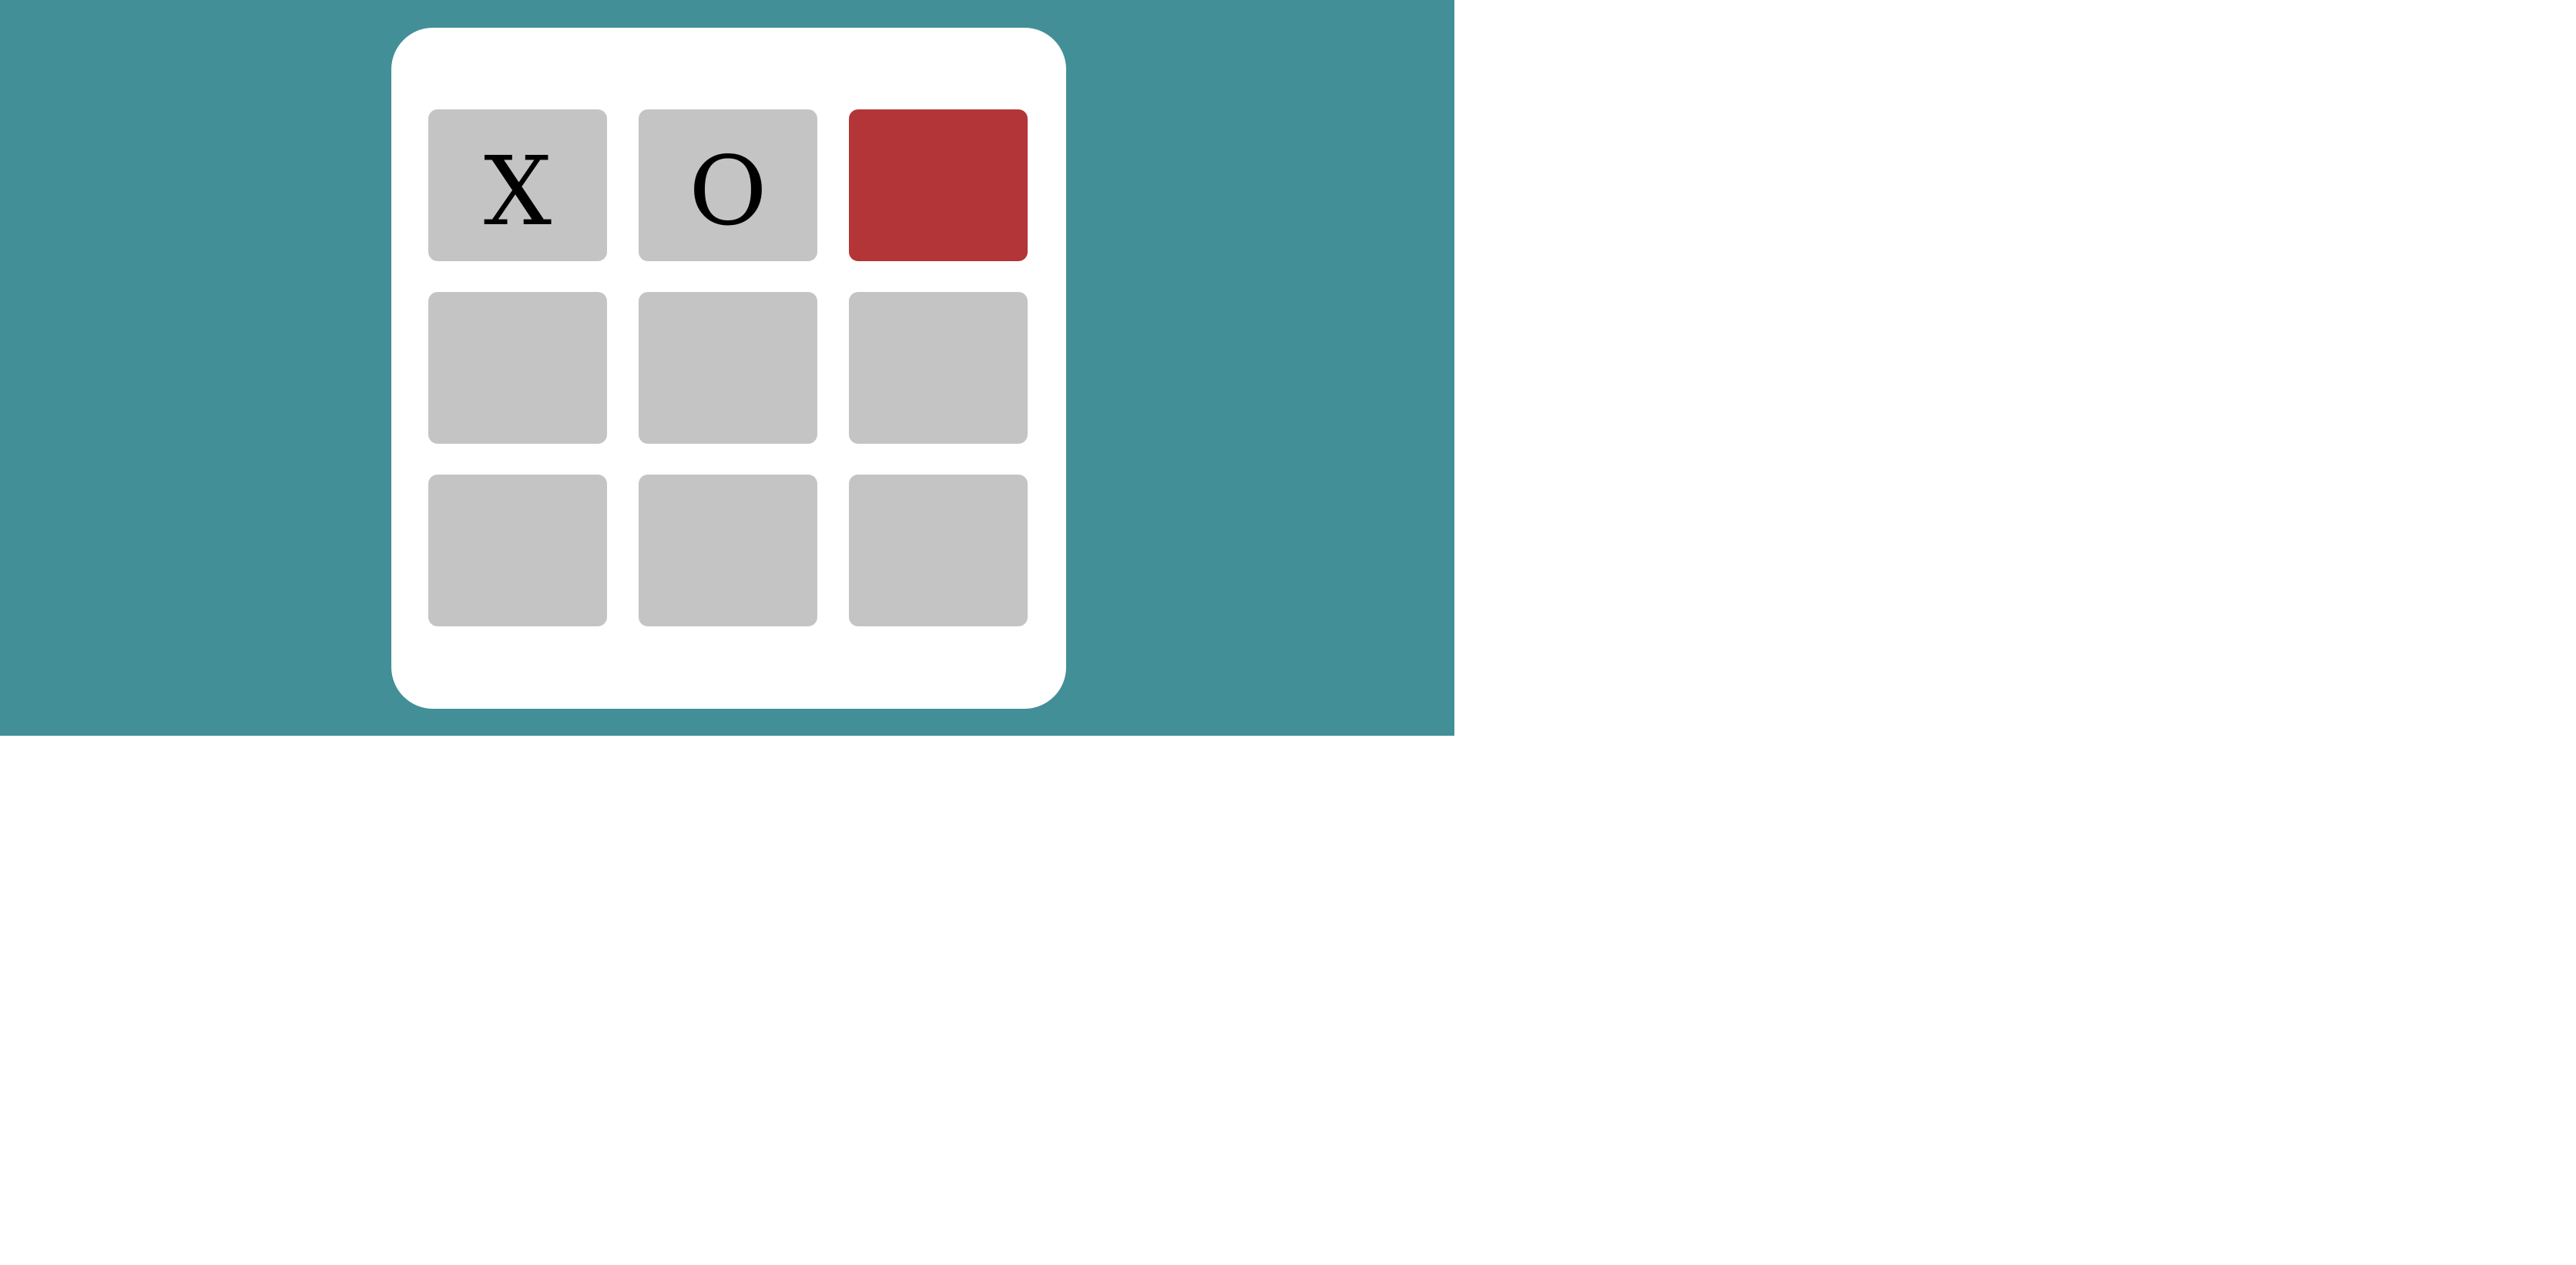 This screenshot has width=2576, height=1265. What do you see at coordinates (728, 191) in the screenshot?
I see `cell-mark: O` at bounding box center [728, 191].